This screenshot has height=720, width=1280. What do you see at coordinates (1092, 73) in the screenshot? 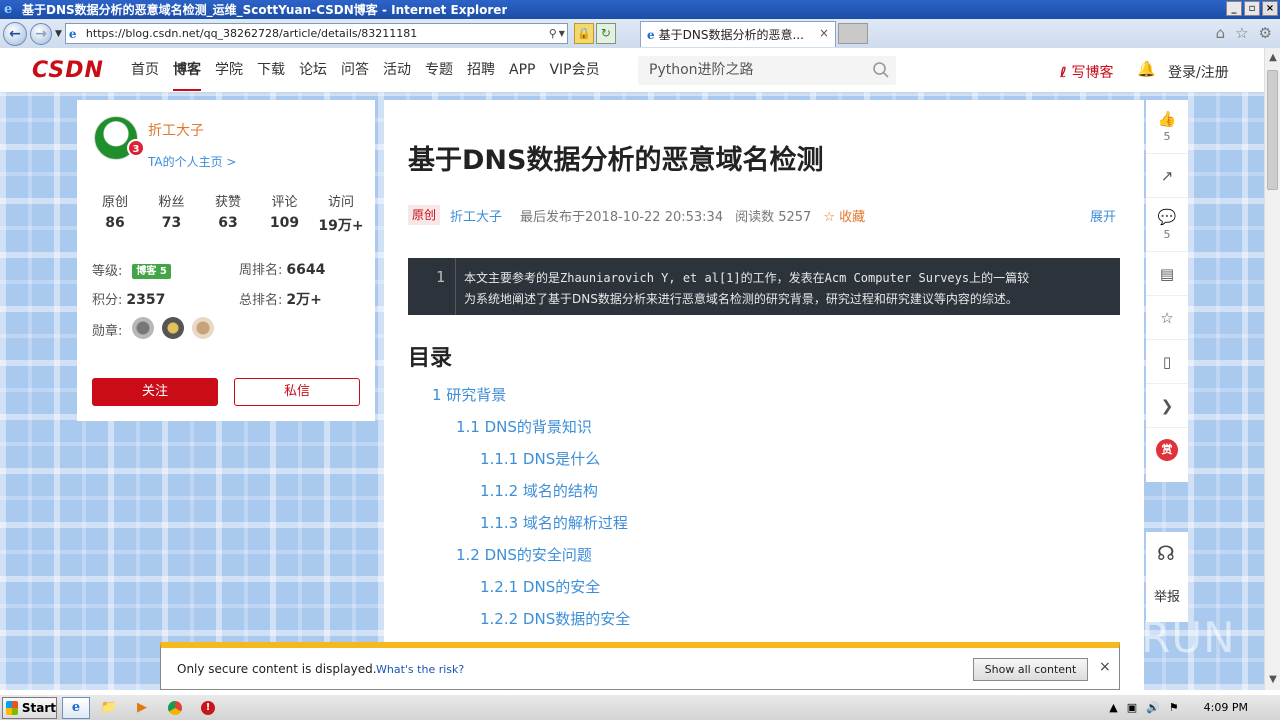
I see `write-blog-label: 写博客` at bounding box center [1092, 73].